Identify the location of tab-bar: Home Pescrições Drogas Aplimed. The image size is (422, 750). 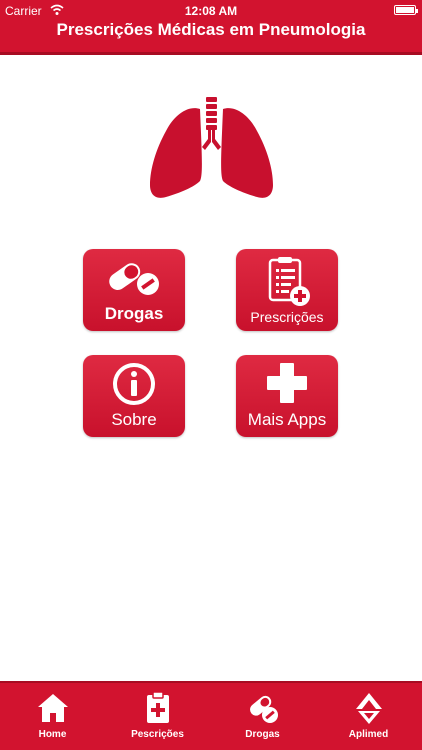
(211, 715).